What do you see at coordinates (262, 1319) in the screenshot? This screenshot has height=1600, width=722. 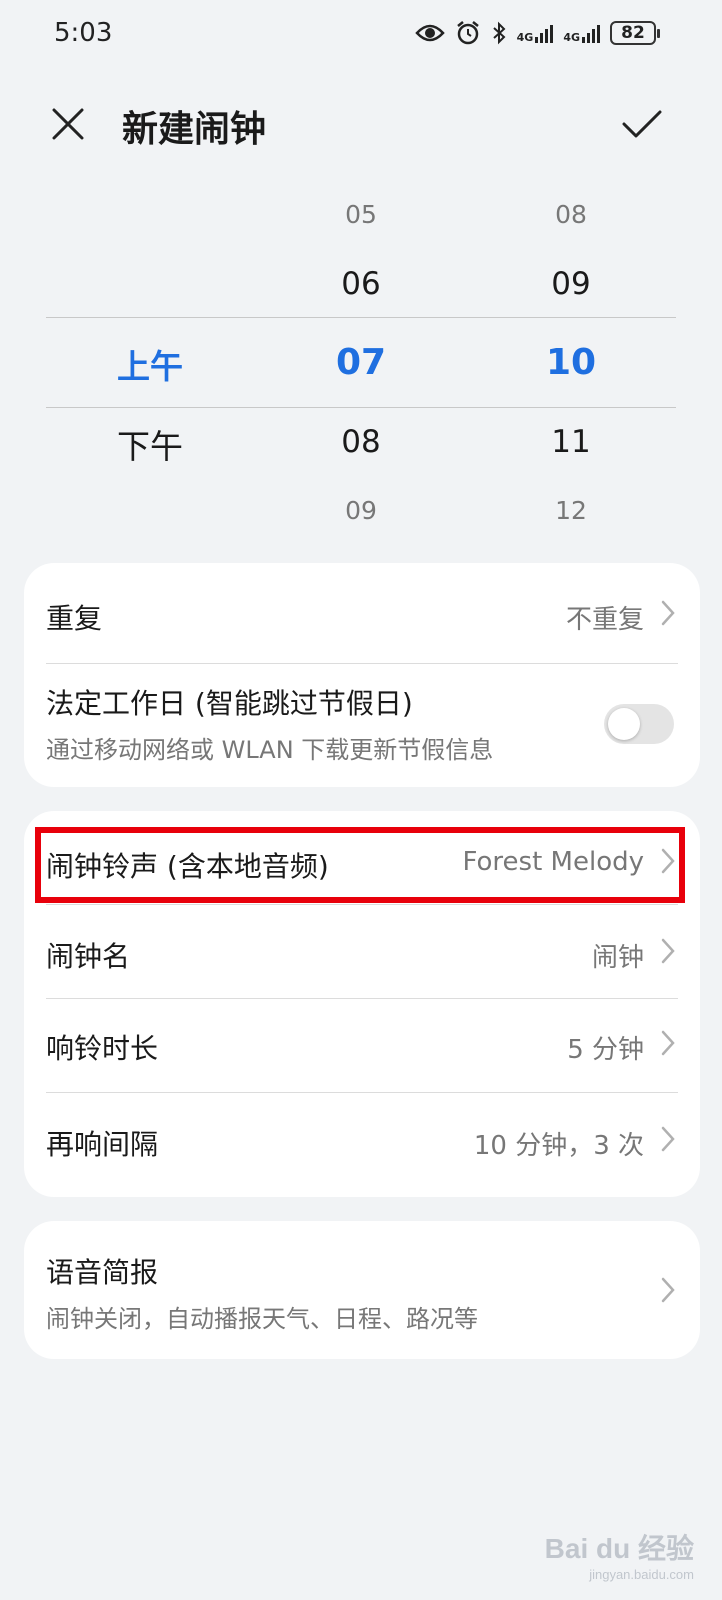 I see `voice-briefing-description: 闹钟关闭，自动播报天气、日程、路况等` at bounding box center [262, 1319].